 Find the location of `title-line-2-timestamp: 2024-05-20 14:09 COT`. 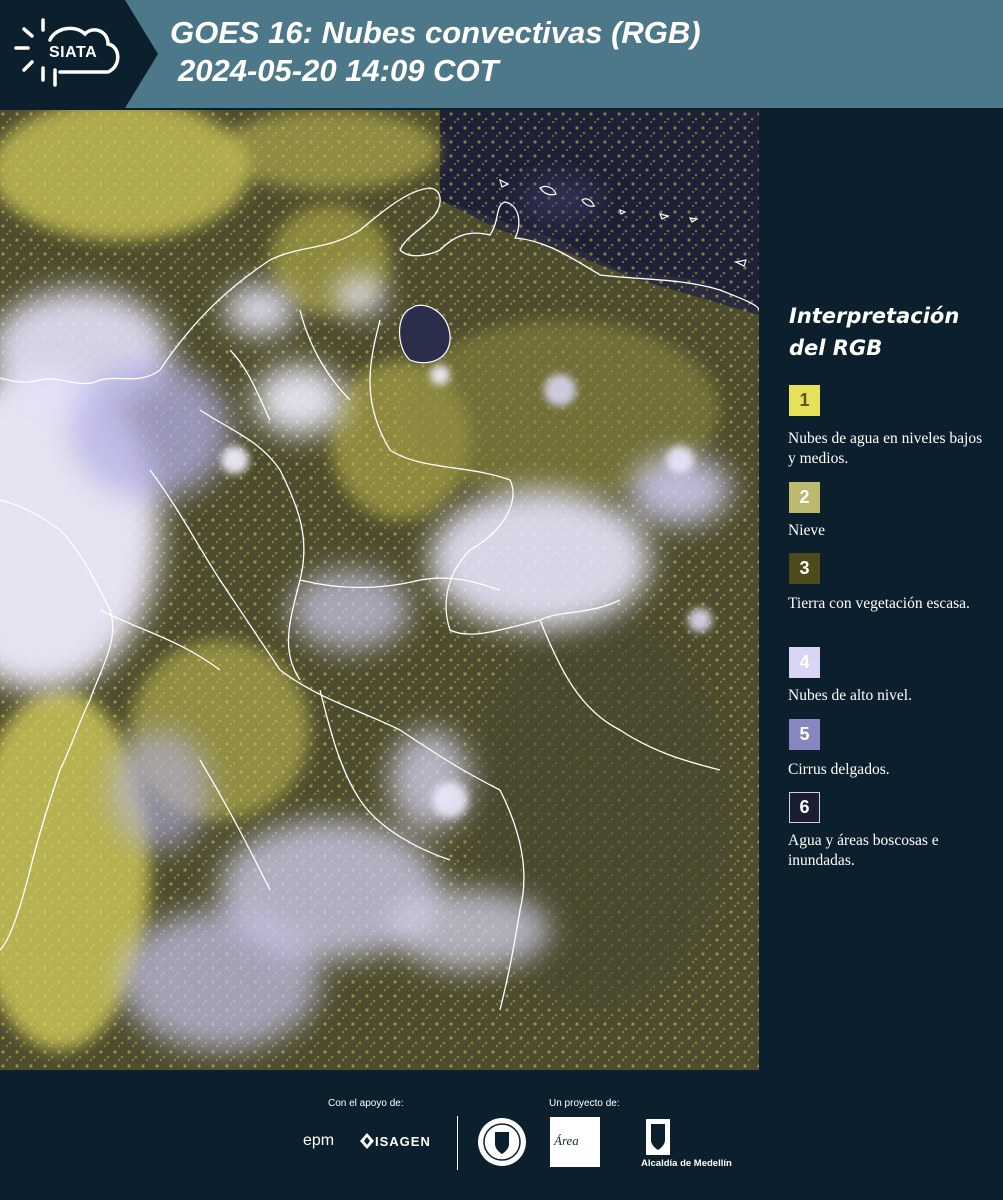

title-line-2-timestamp: 2024-05-20 14:09 COT is located at coordinates (338, 70).